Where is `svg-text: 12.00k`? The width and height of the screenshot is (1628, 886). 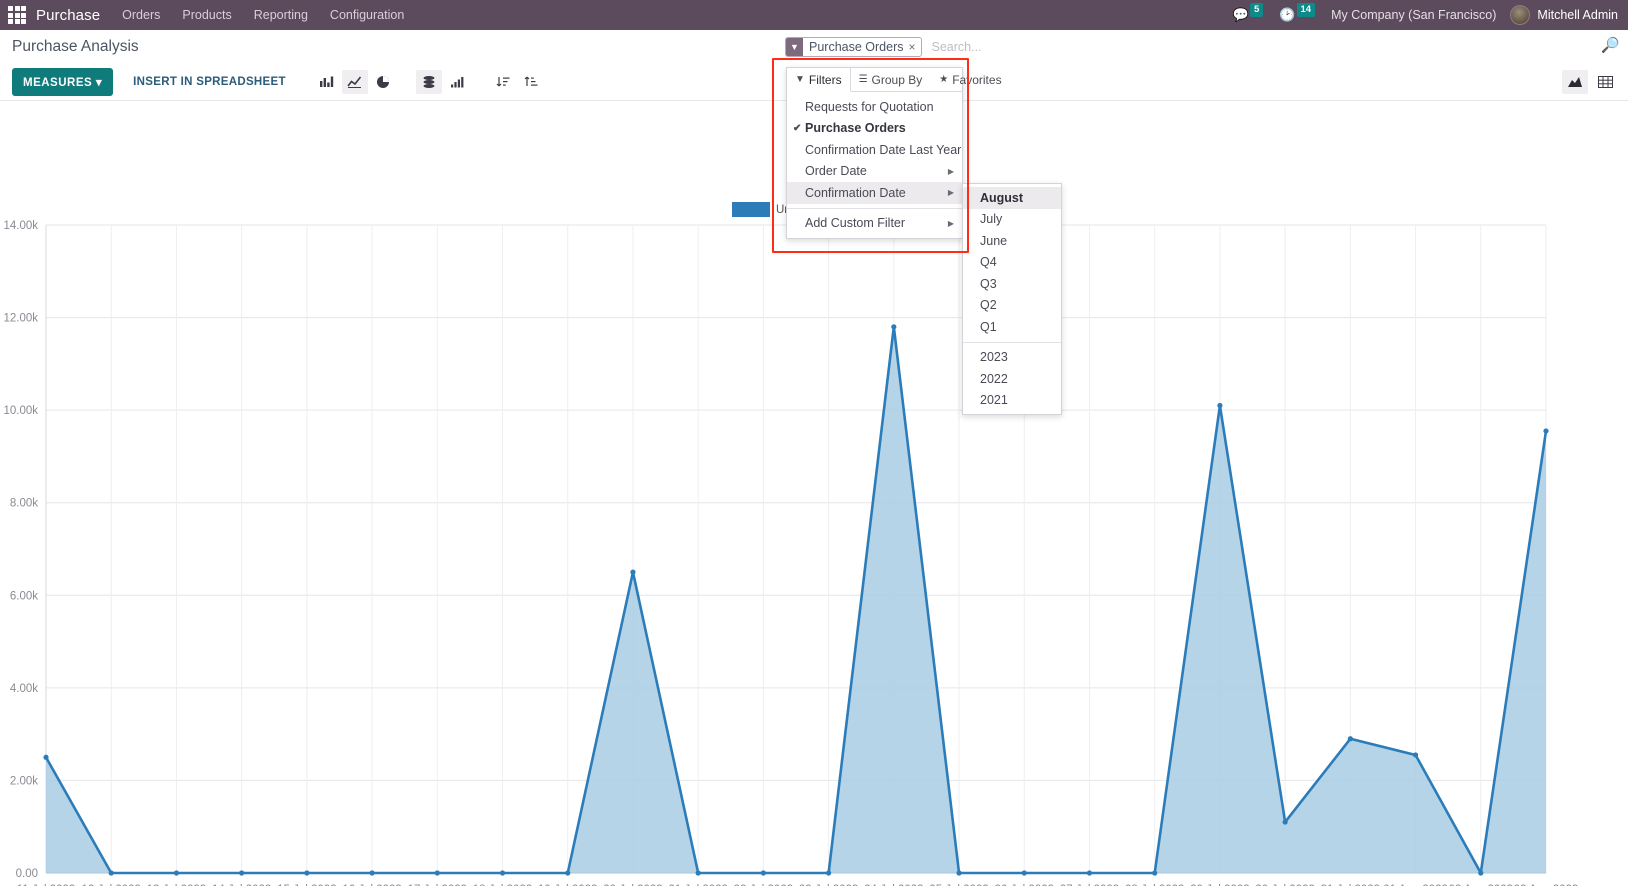 svg-text: 12.00k is located at coordinates (20, 319).